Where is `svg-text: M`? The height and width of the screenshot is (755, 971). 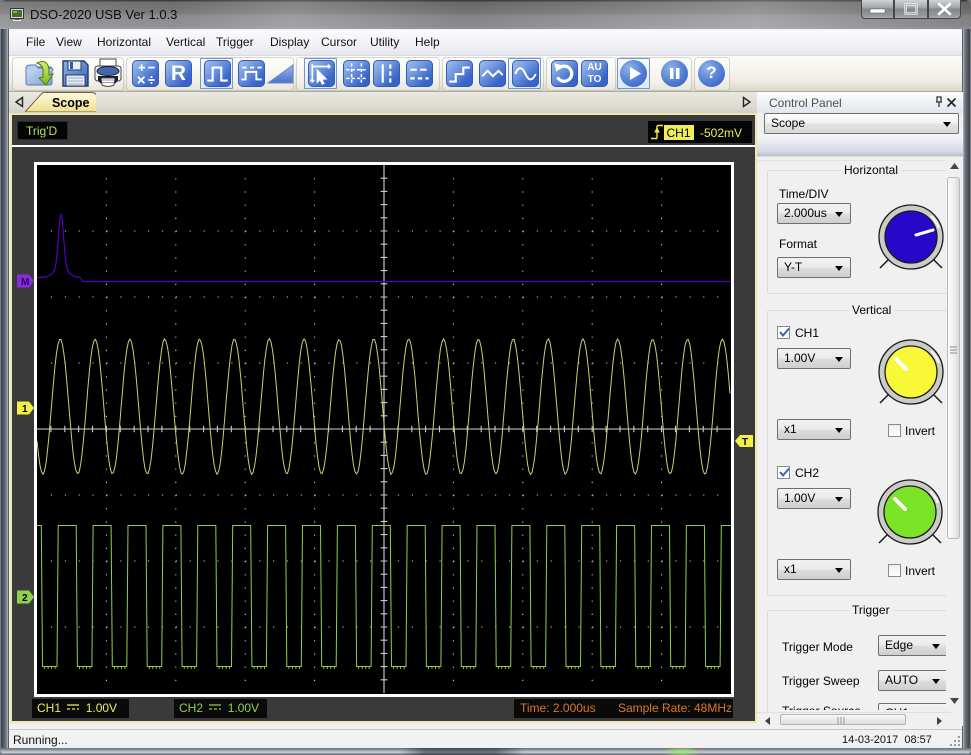
svg-text: M is located at coordinates (25, 282).